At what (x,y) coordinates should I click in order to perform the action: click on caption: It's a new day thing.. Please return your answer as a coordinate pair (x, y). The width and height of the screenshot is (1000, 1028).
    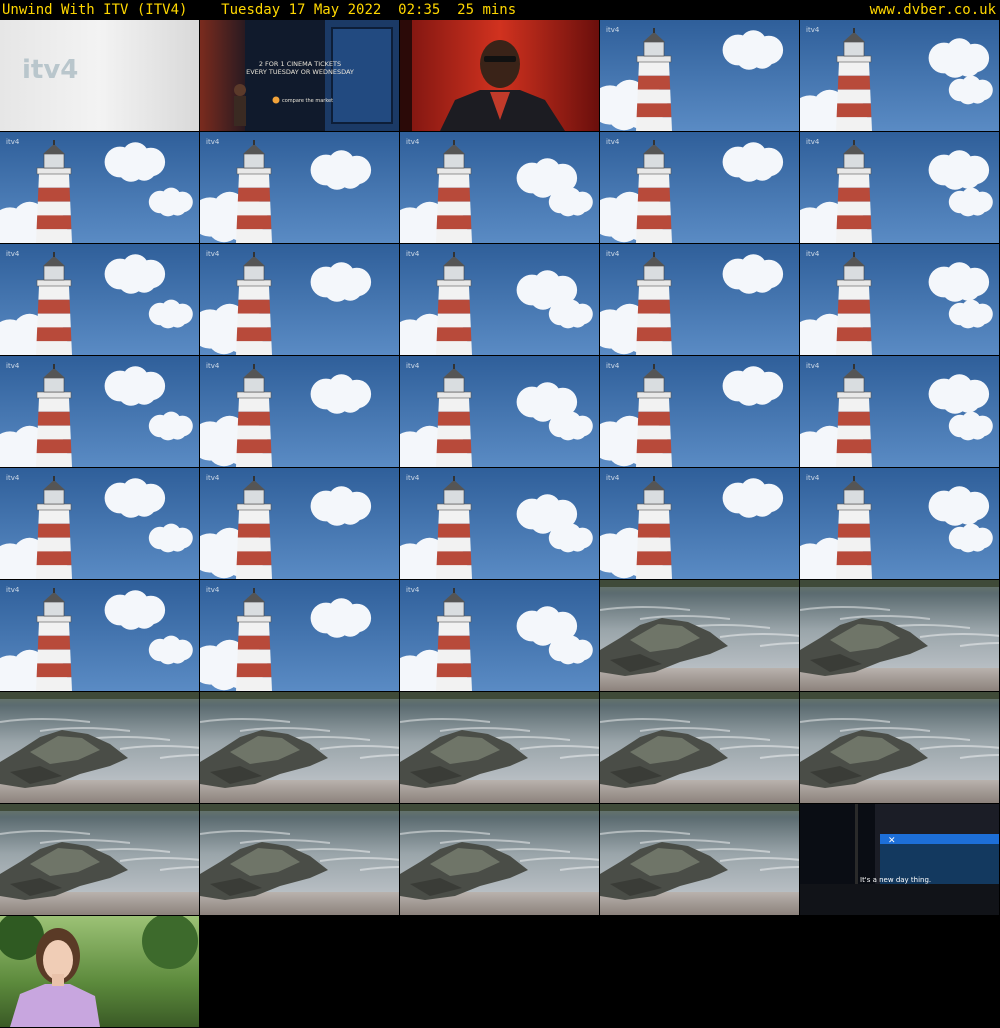
    Looking at the image, I should click on (895, 880).